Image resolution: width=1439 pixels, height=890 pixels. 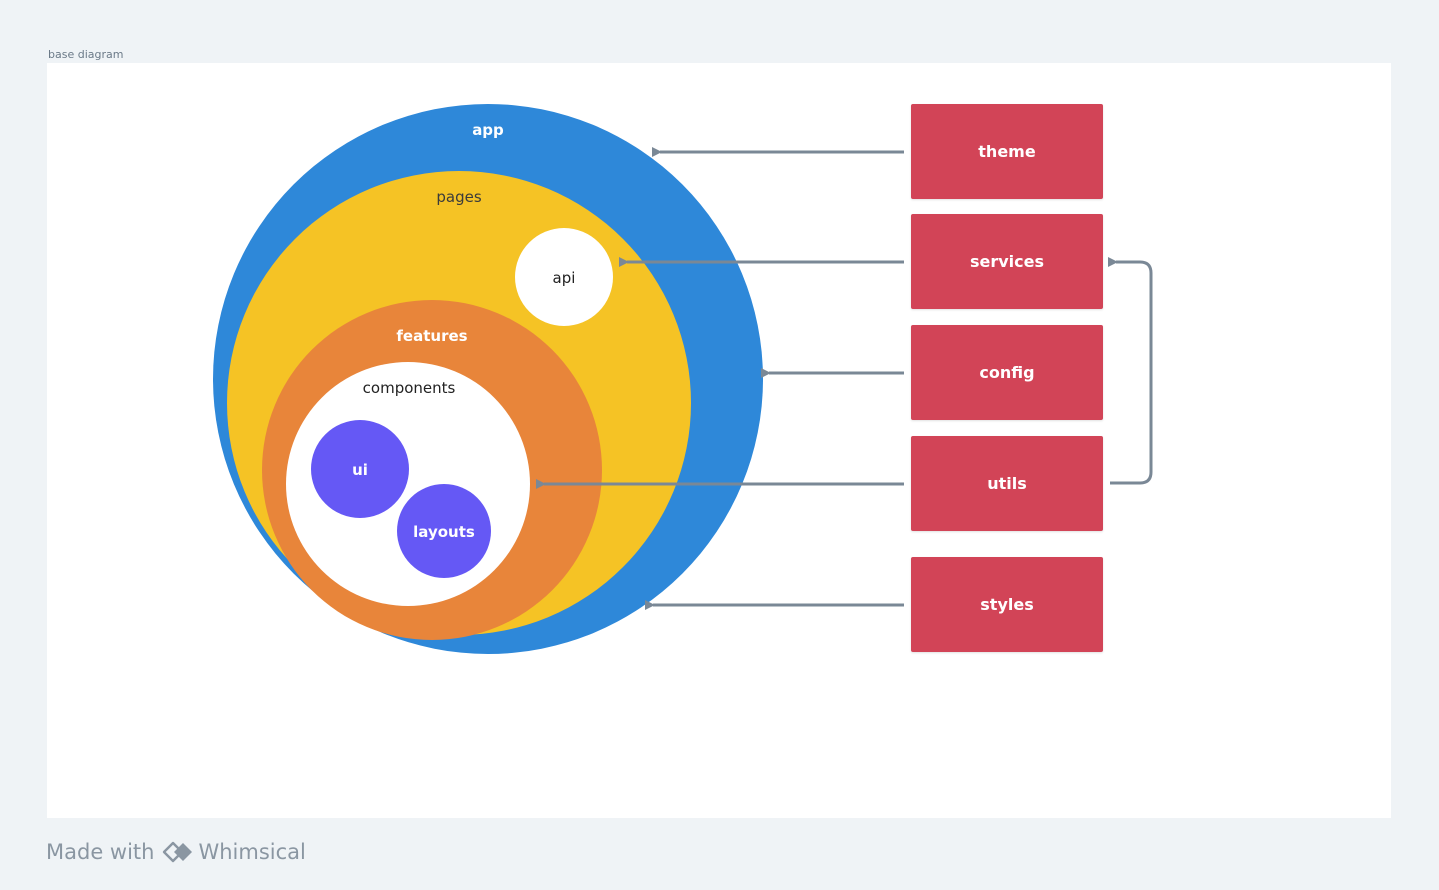 I want to click on whimsical-logo-icon, so click(x=178, y=852).